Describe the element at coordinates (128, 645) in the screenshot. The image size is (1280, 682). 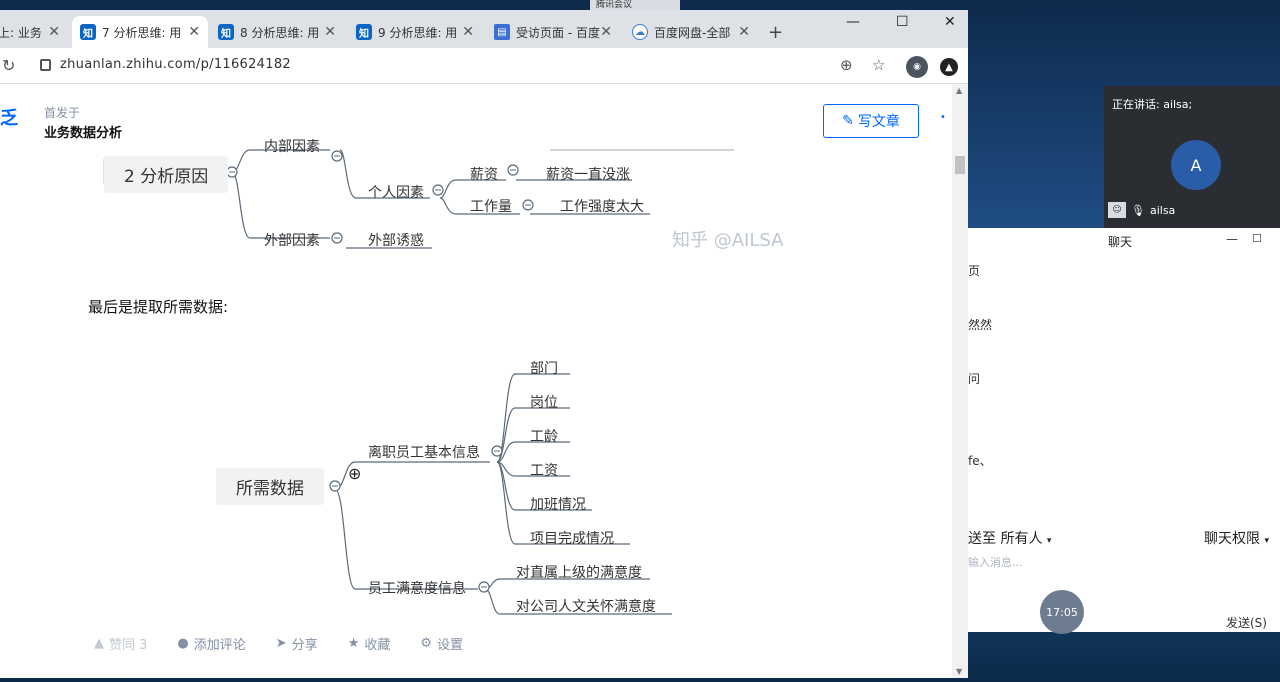
I see `vote-label: 赞同 3` at that location.